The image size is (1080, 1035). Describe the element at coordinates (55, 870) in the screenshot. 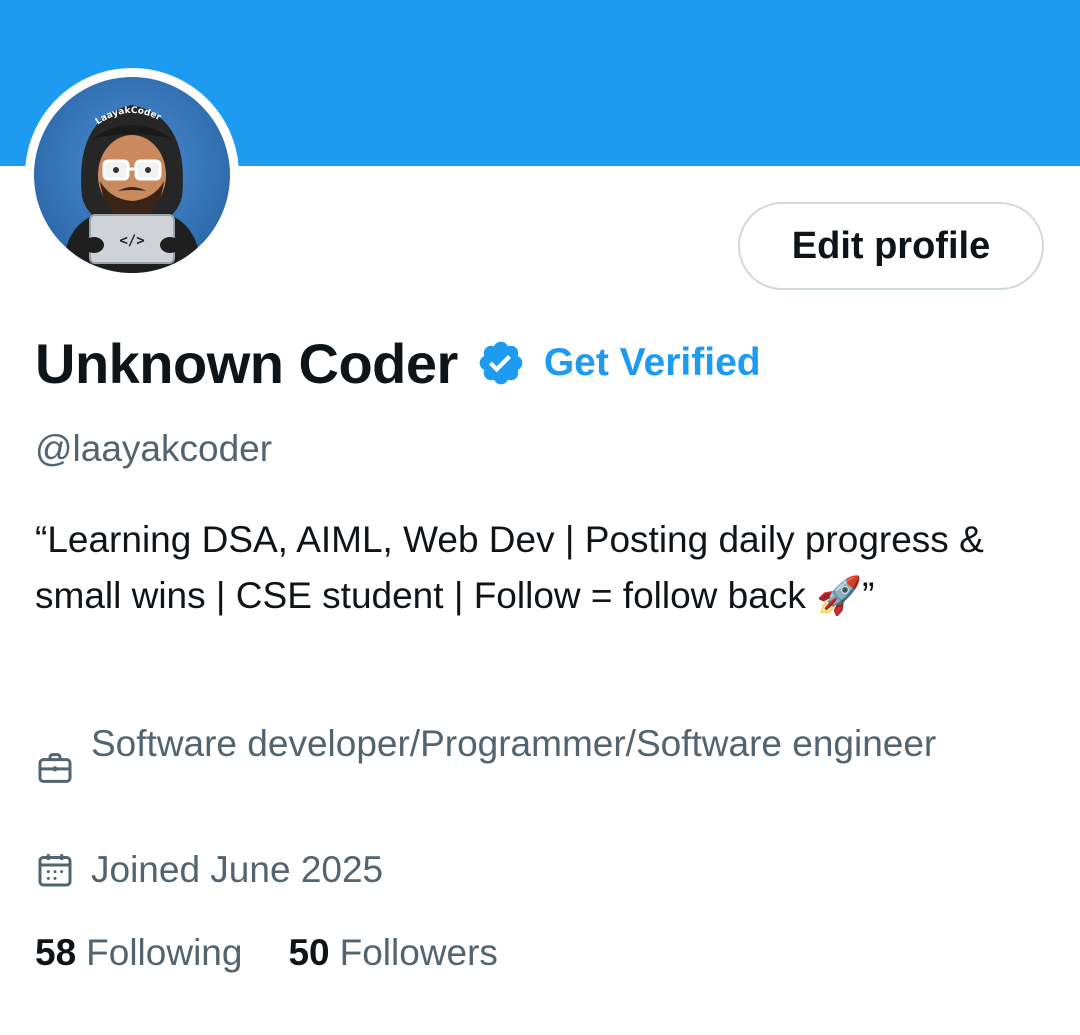

I see `calendar-icon` at that location.